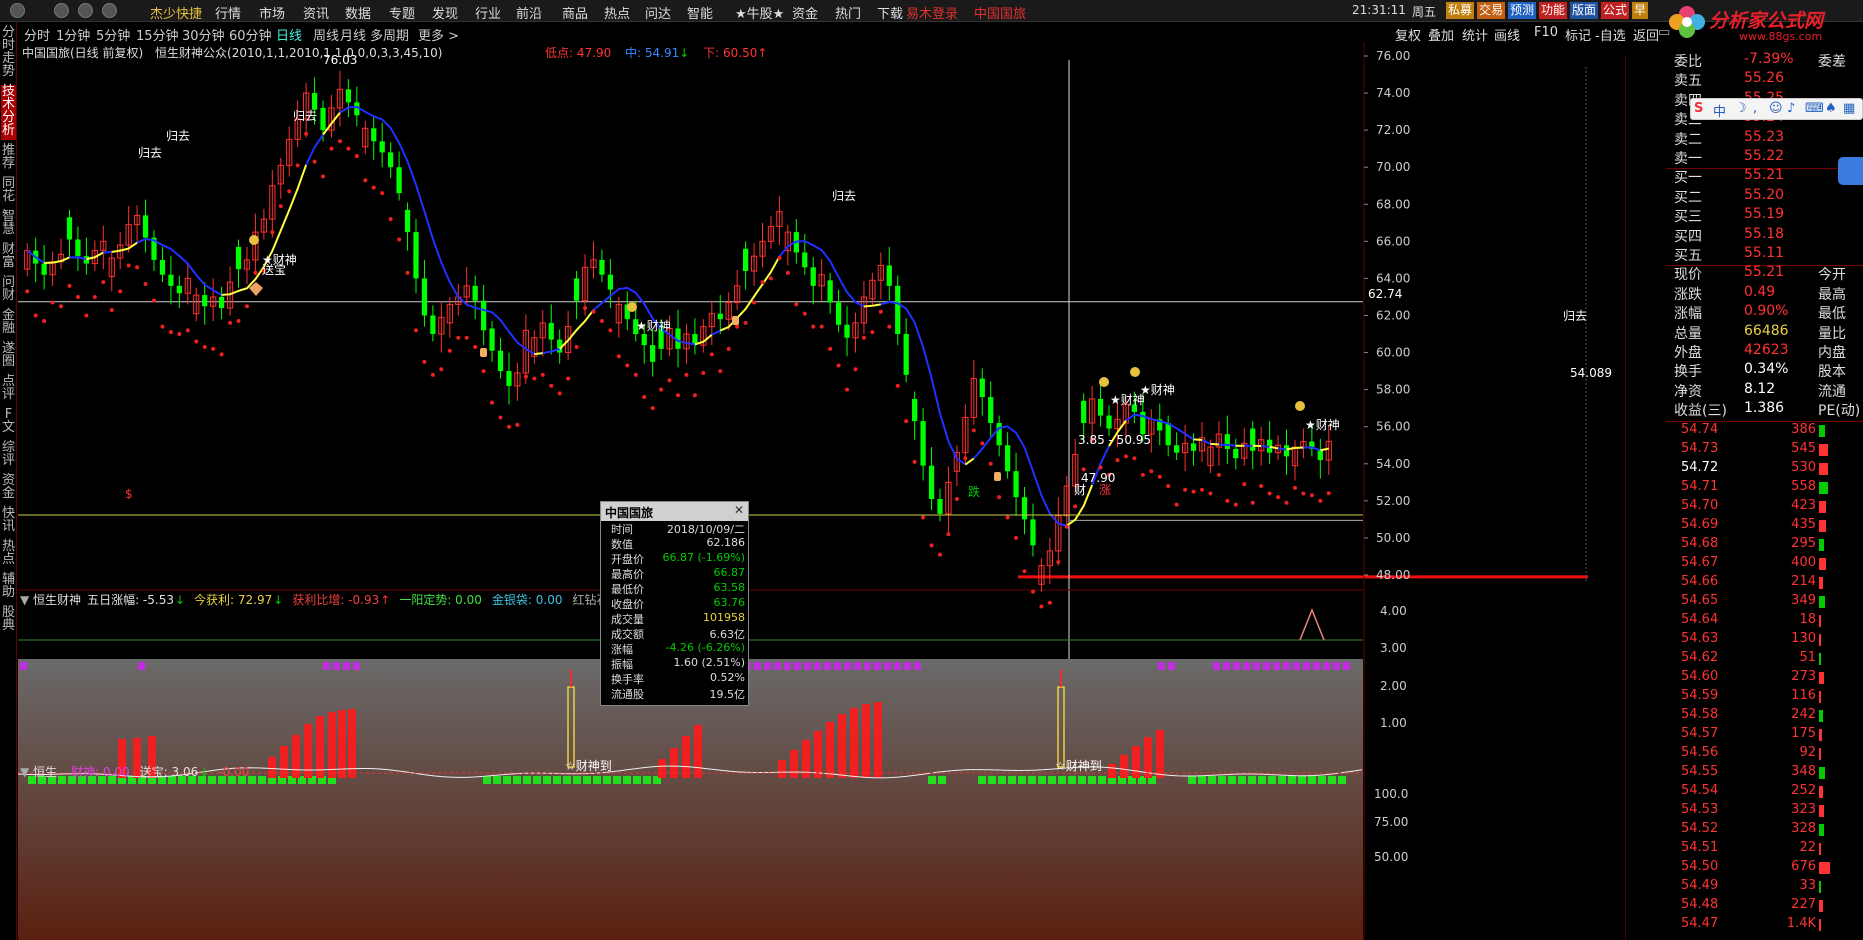 This screenshot has height=940, width=1863. Describe the element at coordinates (1615, 10) in the screenshot. I see `top-button: 公式` at that location.